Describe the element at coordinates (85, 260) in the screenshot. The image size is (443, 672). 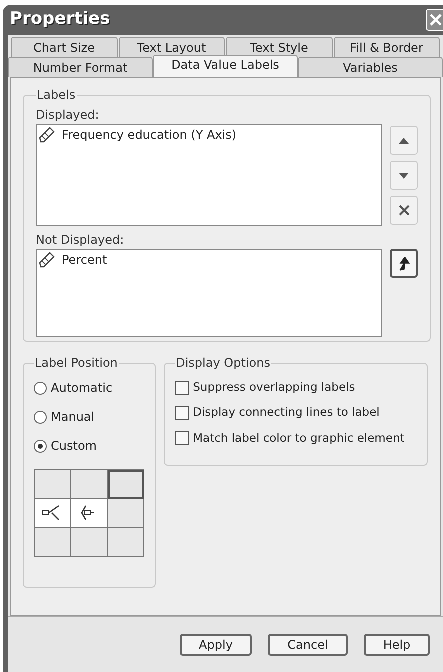
I see `list-item: Percent` at that location.